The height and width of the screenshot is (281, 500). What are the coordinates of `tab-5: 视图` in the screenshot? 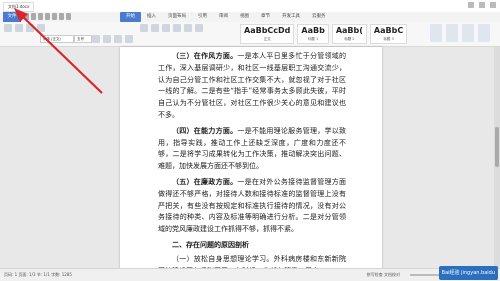 It's located at (244, 17).